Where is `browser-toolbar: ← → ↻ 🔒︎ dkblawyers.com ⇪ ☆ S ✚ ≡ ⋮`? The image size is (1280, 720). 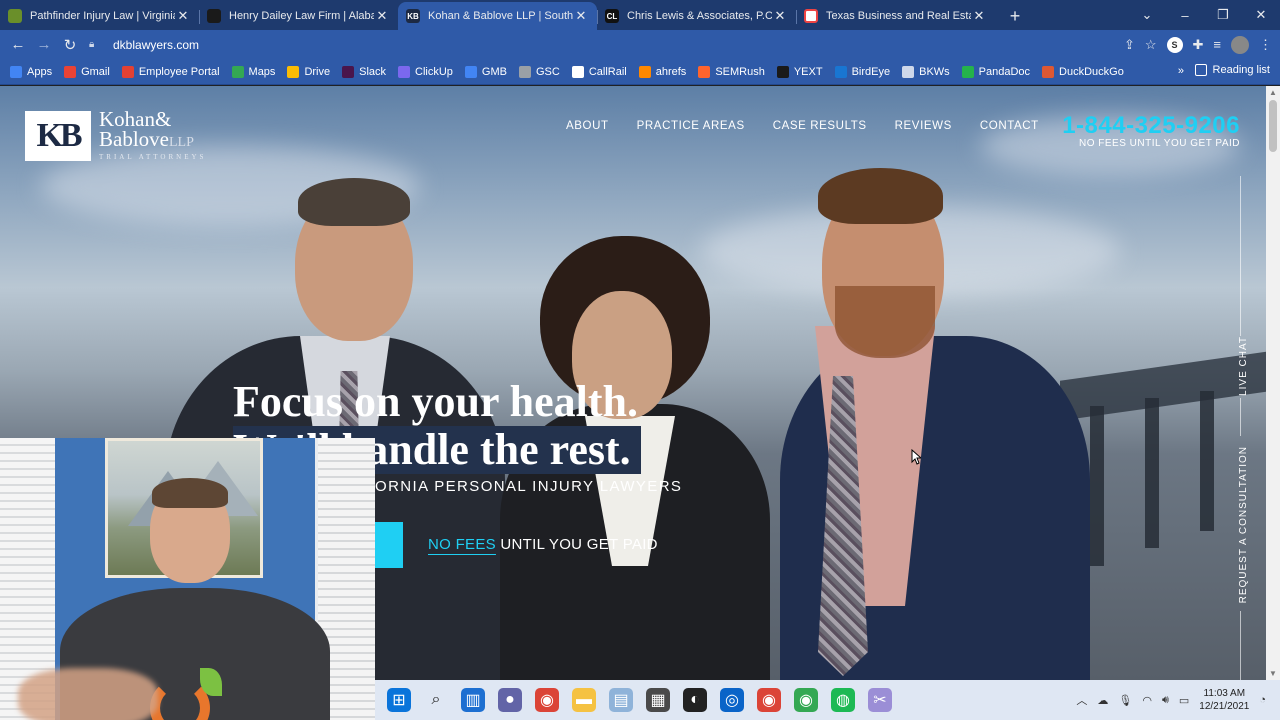
browser-toolbar: ← → ↻ 🔒︎ dkblawyers.com ⇪ ☆ S ✚ ≡ ⋮ is located at coordinates (640, 44).